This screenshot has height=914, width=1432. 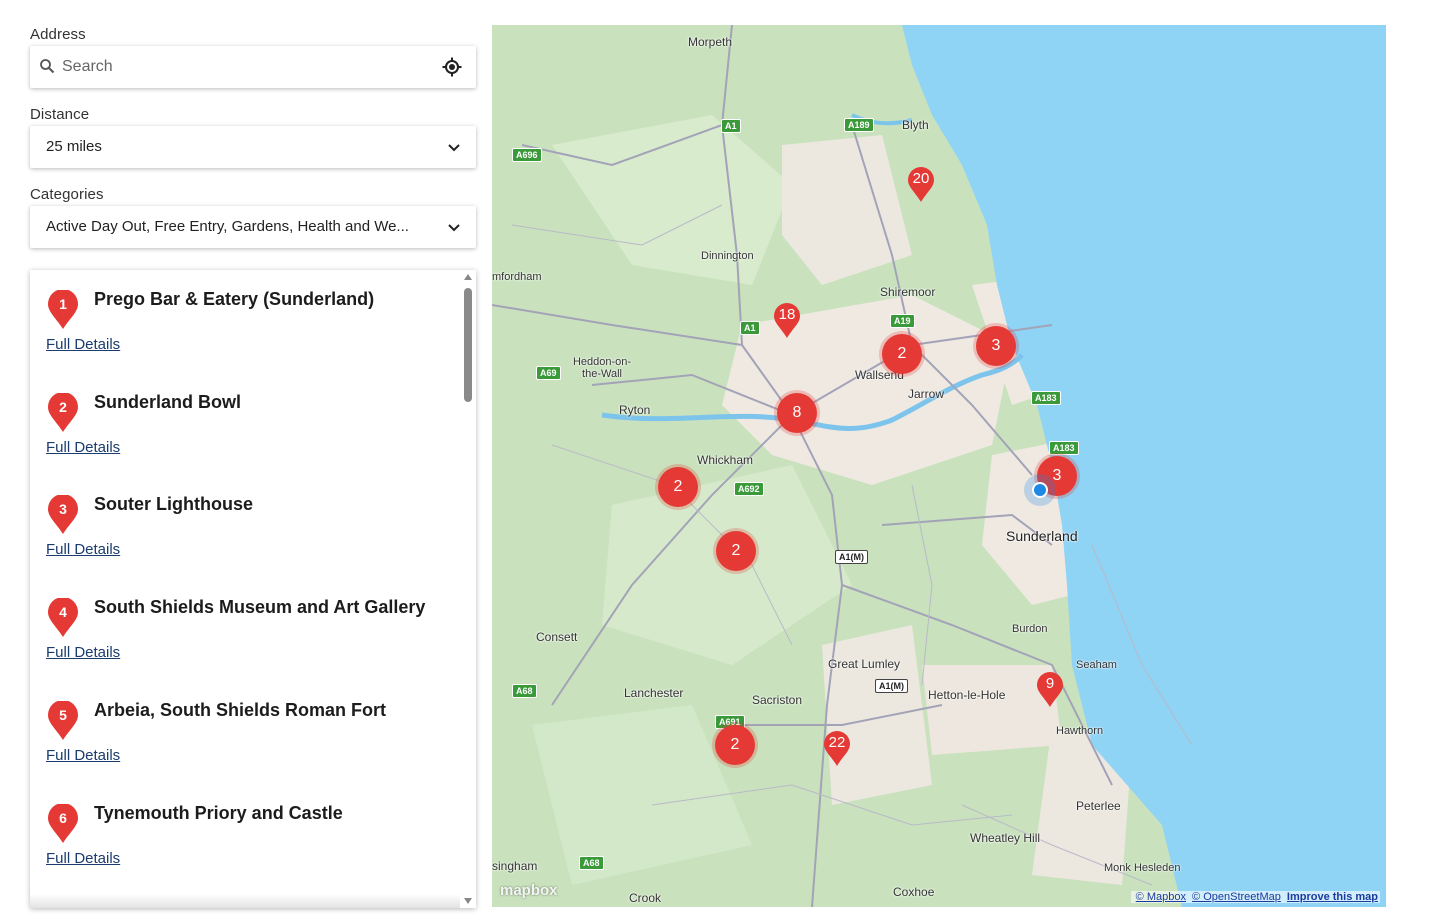 I want to click on road-shield: A696, so click(x=527, y=155).